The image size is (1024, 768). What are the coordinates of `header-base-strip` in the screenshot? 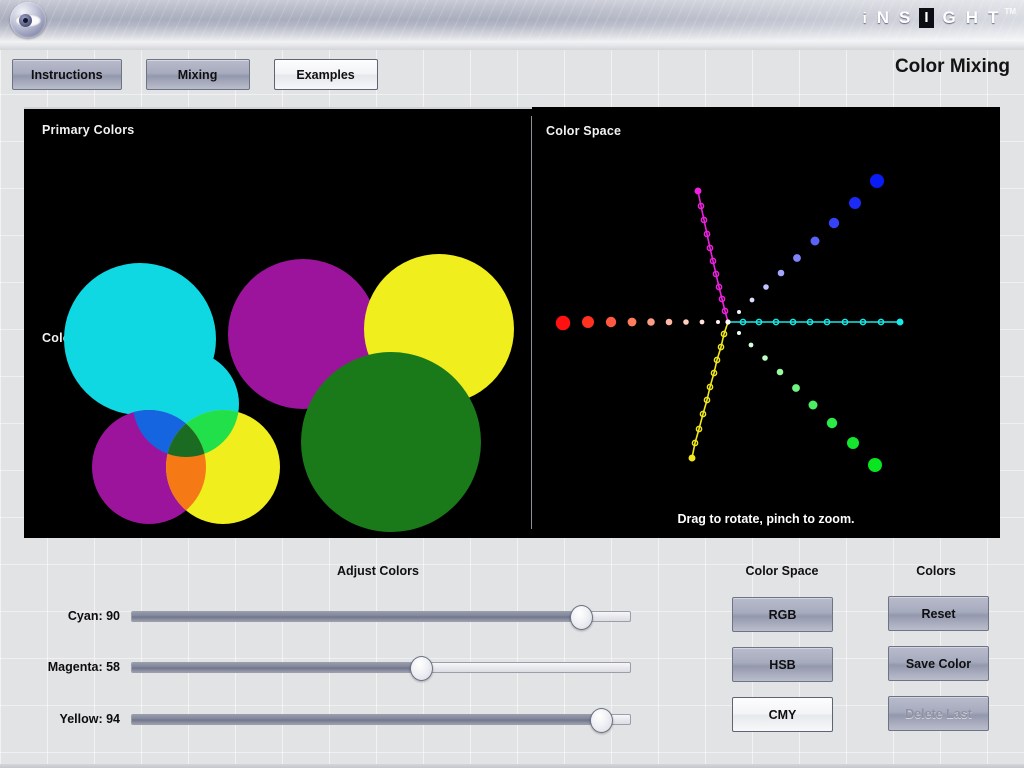 It's located at (512, 45).